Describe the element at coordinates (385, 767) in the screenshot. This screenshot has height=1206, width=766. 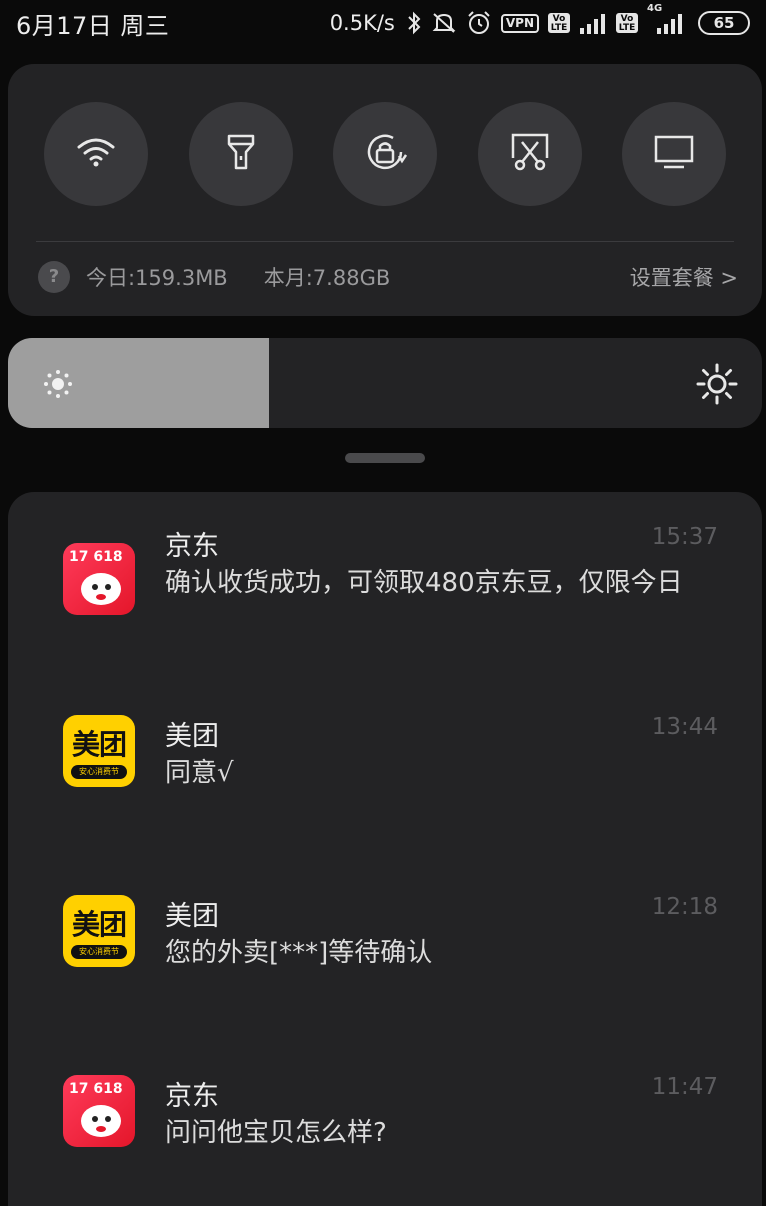
I see `notification-item: 美团 安心消费节 美团 13:44 同意√` at that location.